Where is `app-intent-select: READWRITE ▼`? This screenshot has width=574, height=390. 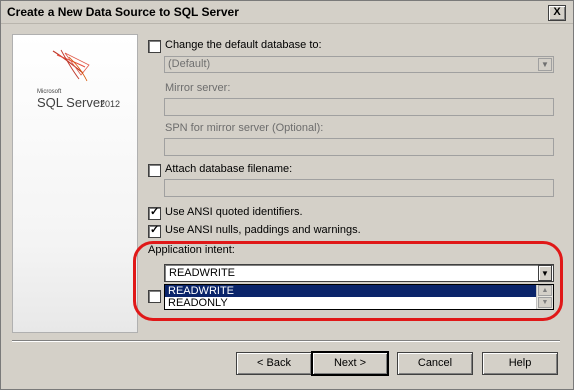
app-intent-select: READWRITE ▼ is located at coordinates (359, 273).